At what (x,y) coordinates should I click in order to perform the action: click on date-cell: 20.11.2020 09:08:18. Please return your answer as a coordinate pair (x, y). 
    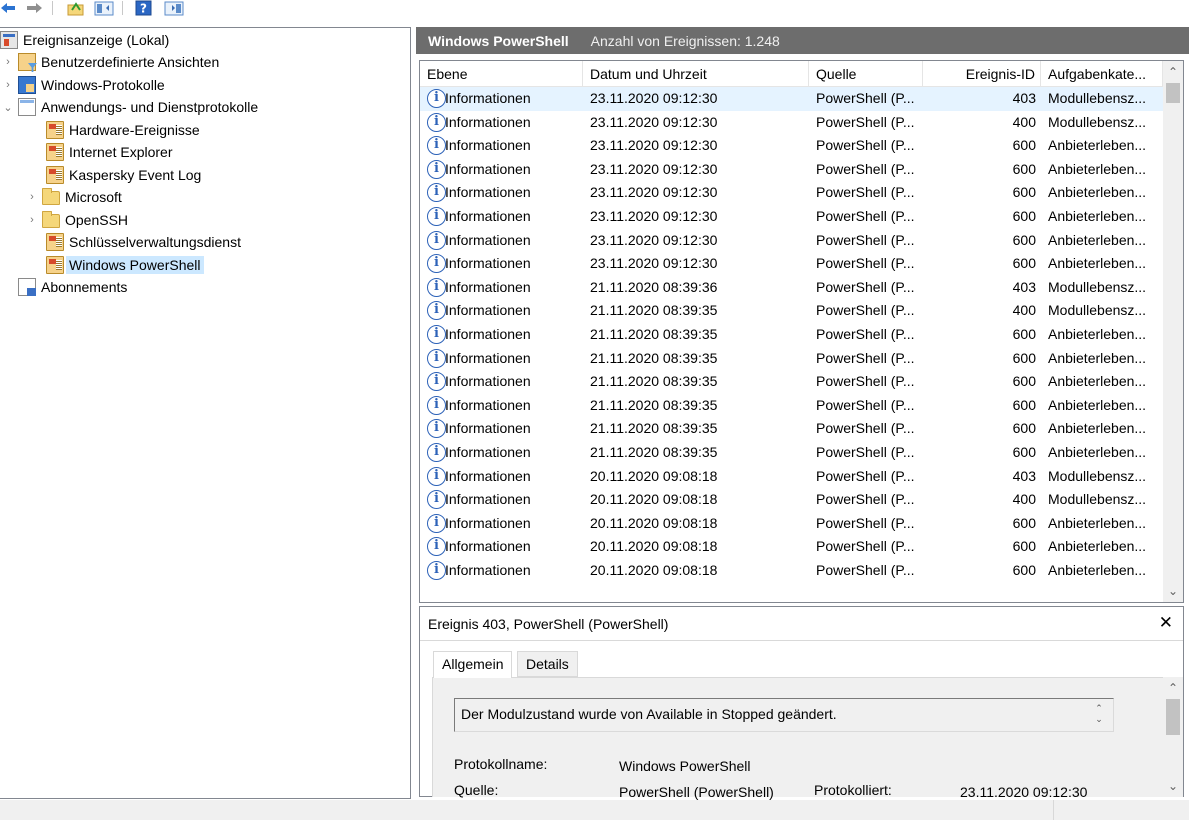
    Looking at the image, I should click on (654, 570).